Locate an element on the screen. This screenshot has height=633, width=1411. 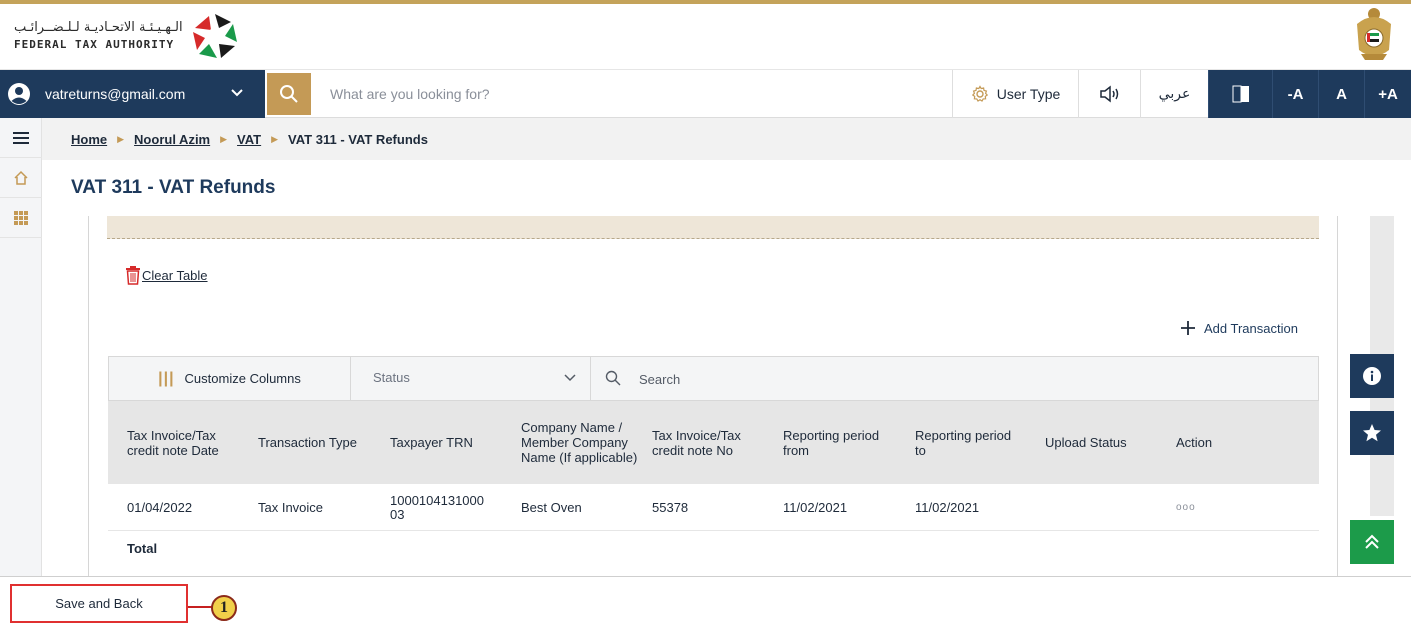
plus-icon is located at coordinates (1188, 328).